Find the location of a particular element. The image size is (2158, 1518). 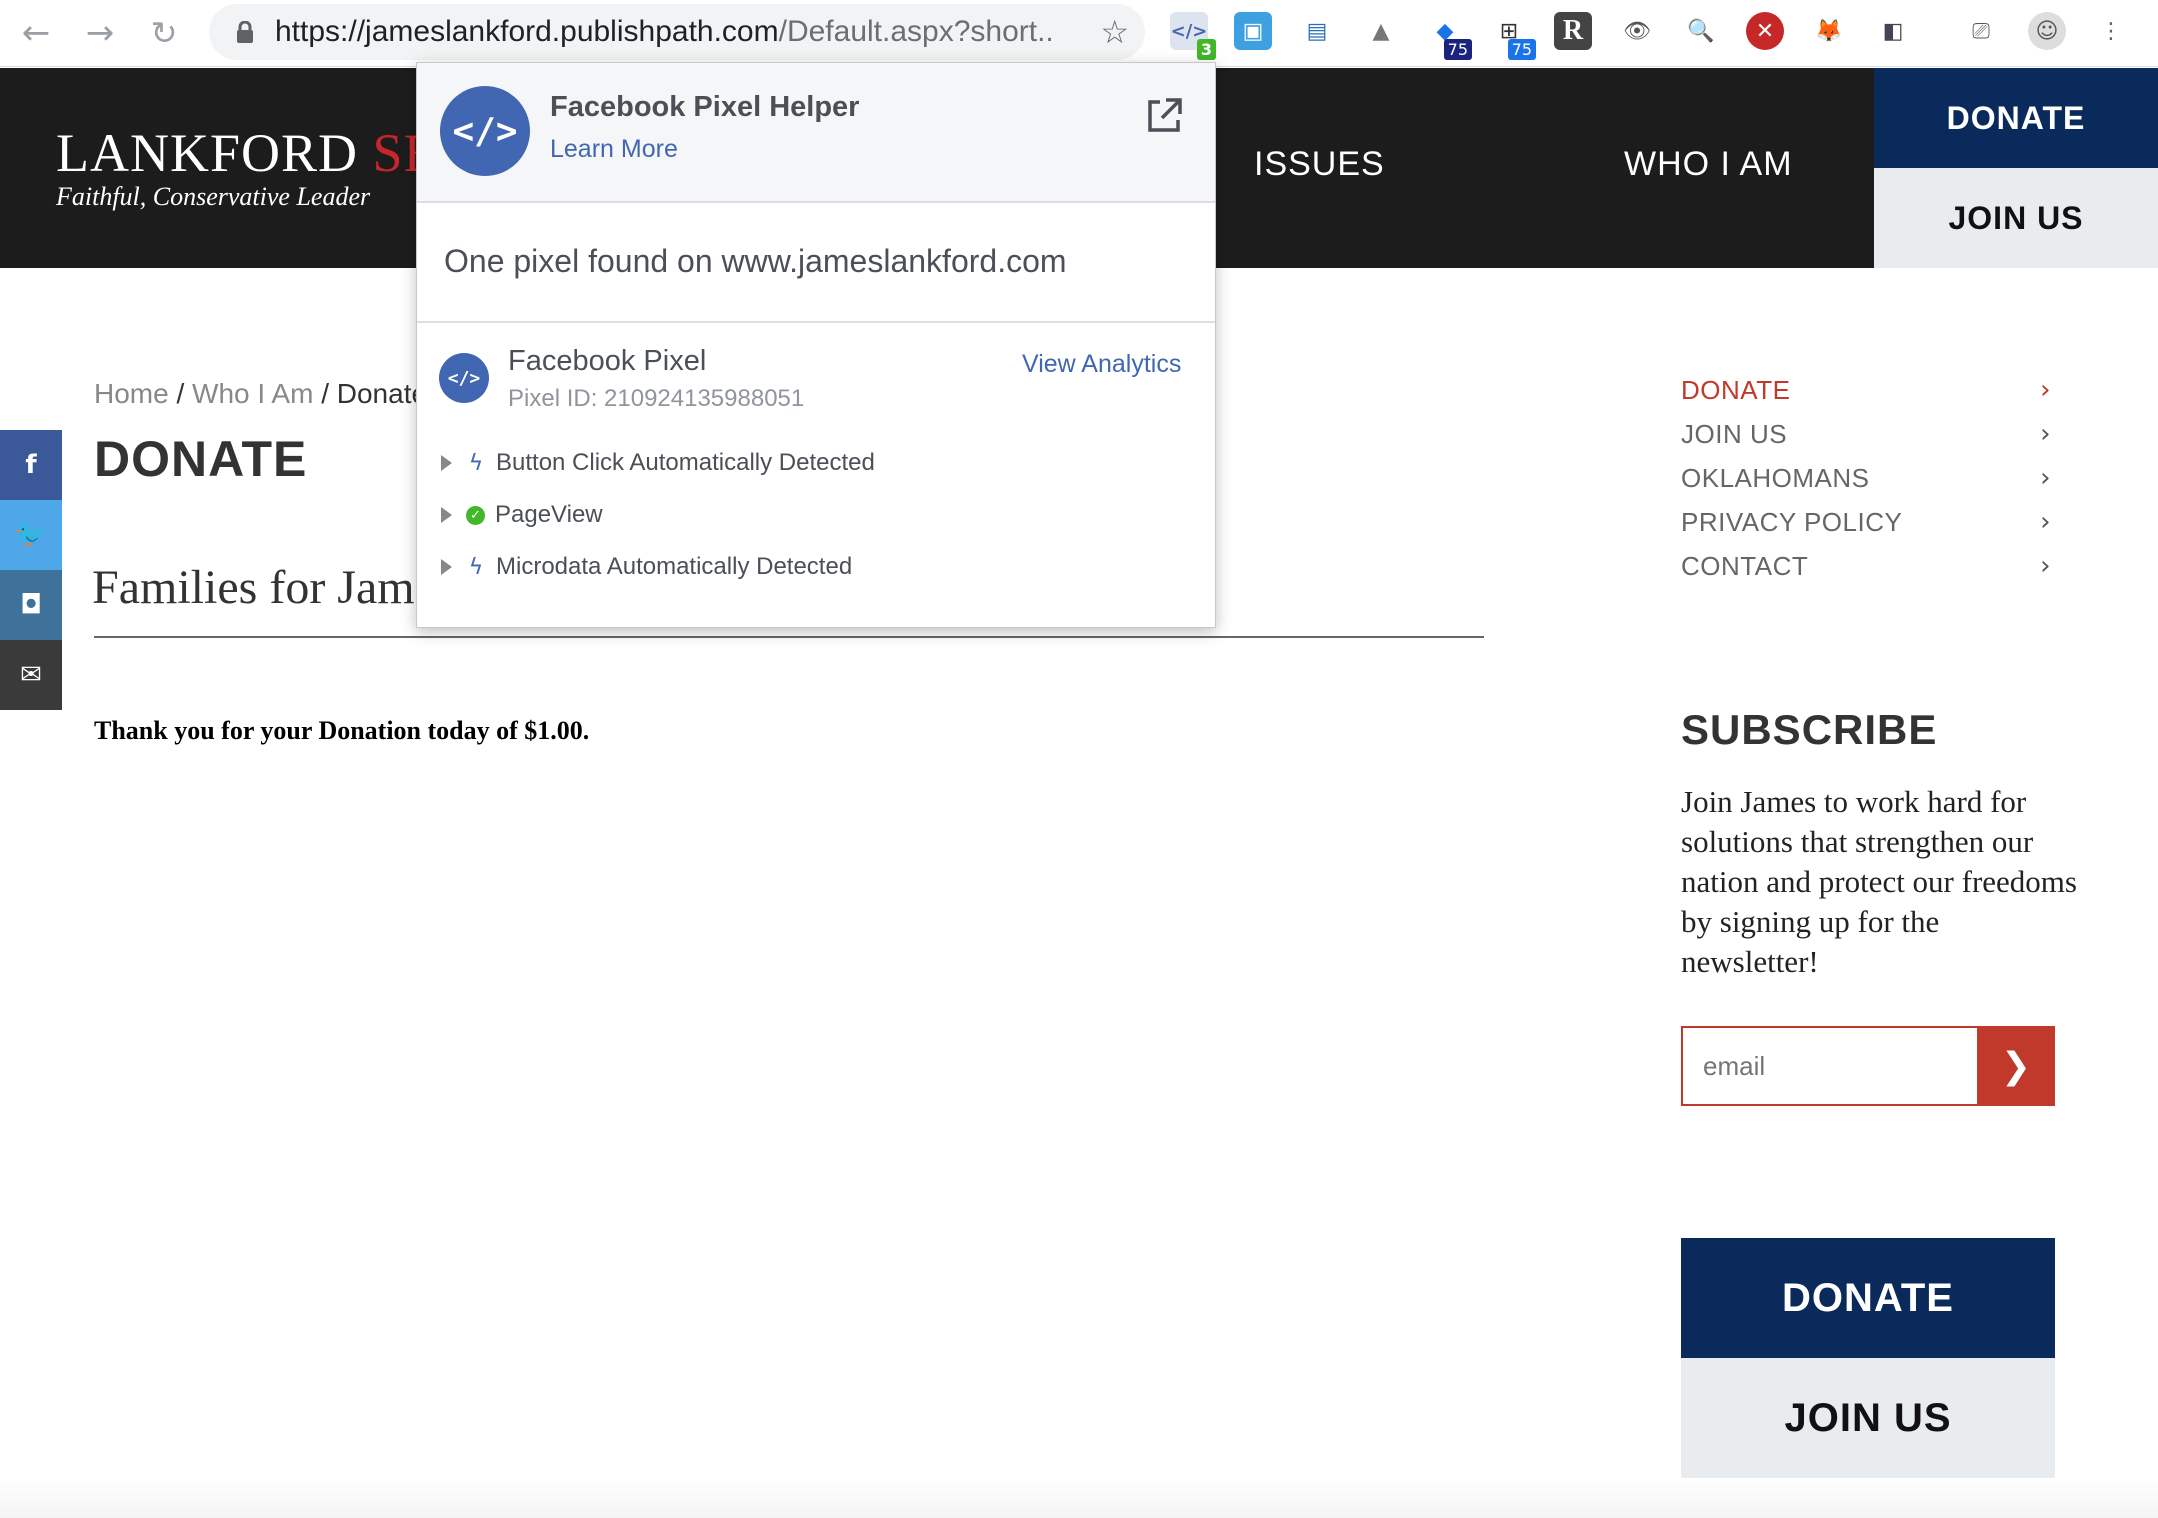

forward-icon: → is located at coordinates (100, 33).